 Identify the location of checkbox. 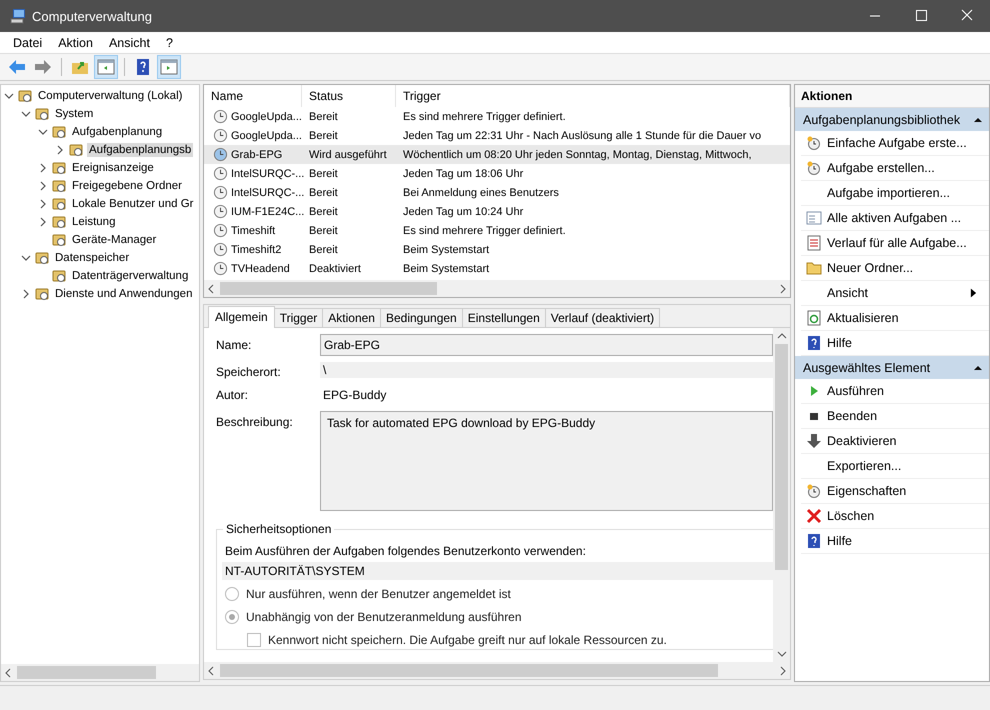
(254, 639).